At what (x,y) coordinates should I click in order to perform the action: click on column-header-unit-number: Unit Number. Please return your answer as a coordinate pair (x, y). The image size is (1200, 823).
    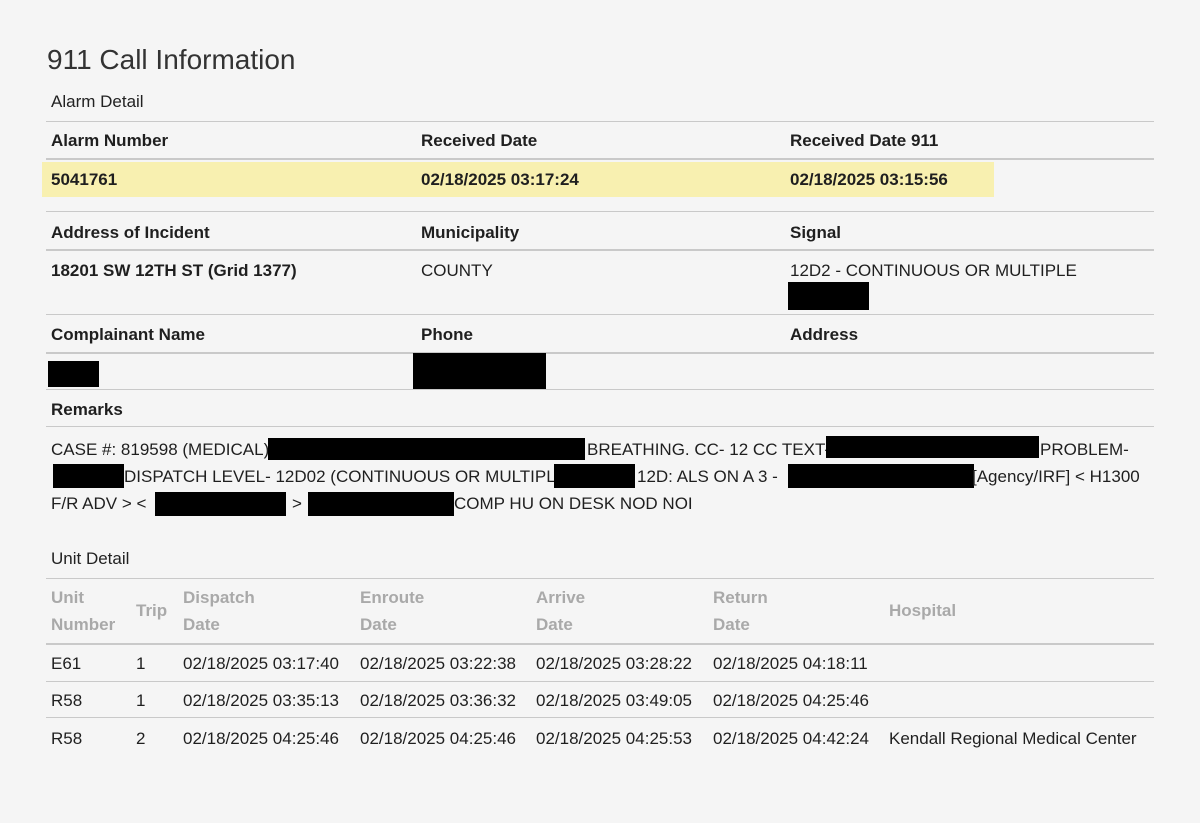
    Looking at the image, I should click on (83, 611).